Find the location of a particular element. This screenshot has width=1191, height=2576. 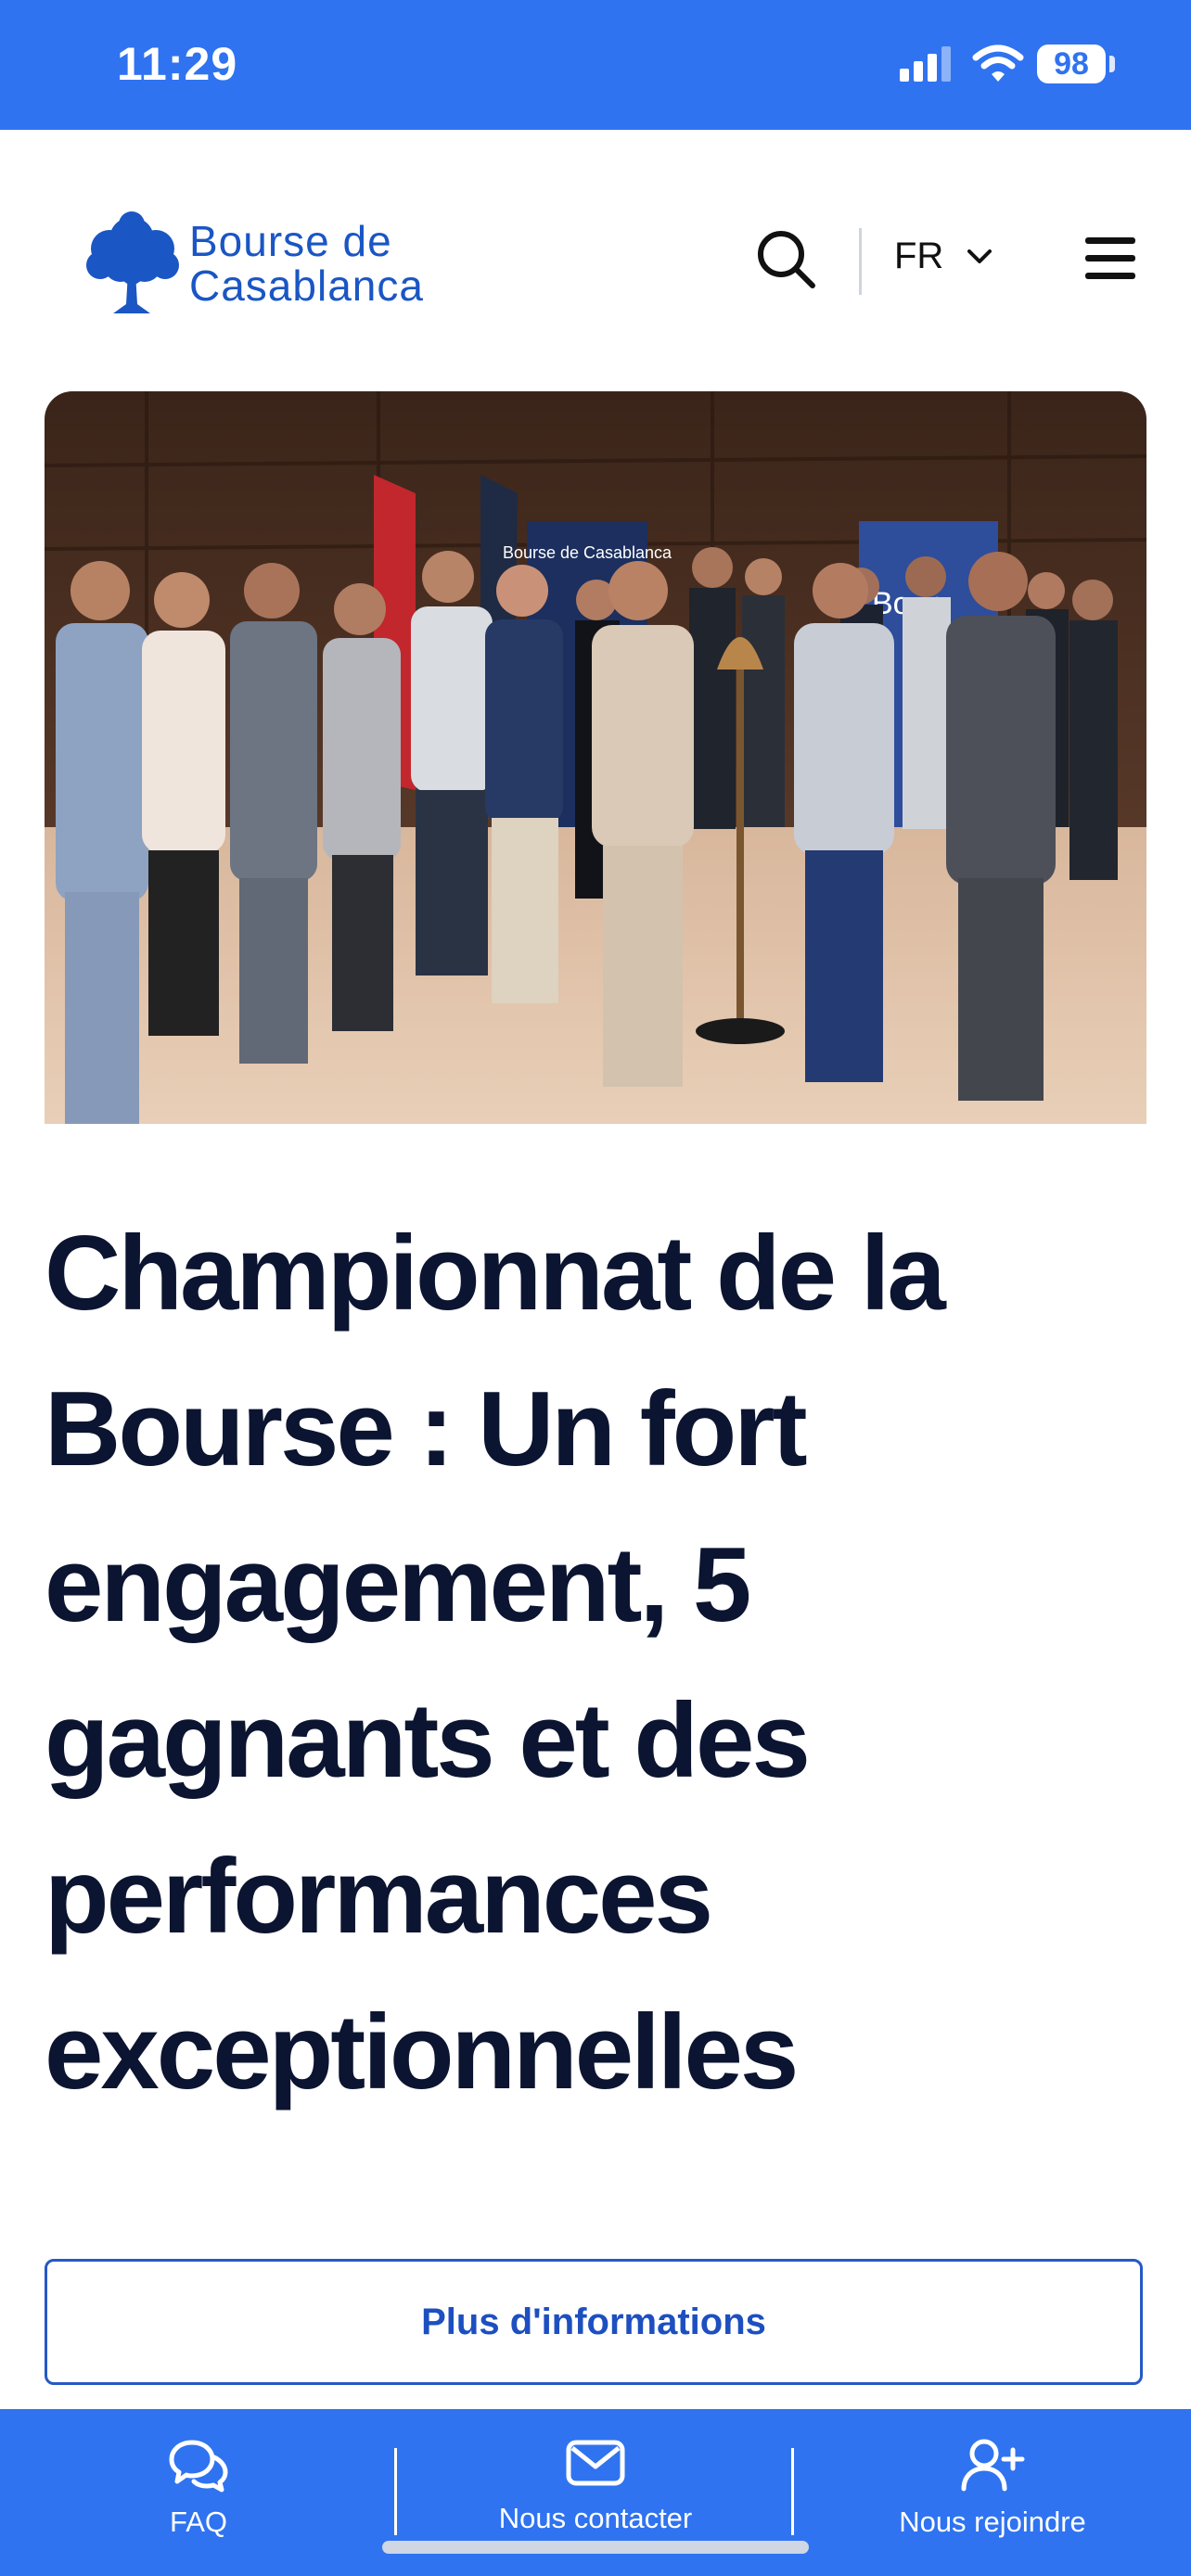

site-header: Bourse de Casablanca FR is located at coordinates (595, 259).